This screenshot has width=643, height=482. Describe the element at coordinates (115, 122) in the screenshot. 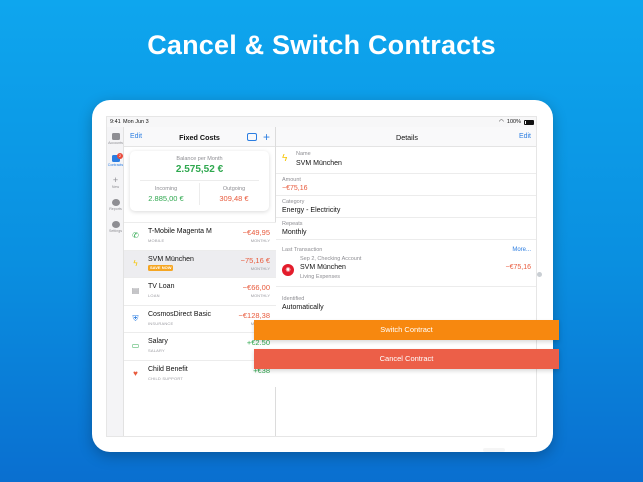

I see `status-time: 9:41` at that location.